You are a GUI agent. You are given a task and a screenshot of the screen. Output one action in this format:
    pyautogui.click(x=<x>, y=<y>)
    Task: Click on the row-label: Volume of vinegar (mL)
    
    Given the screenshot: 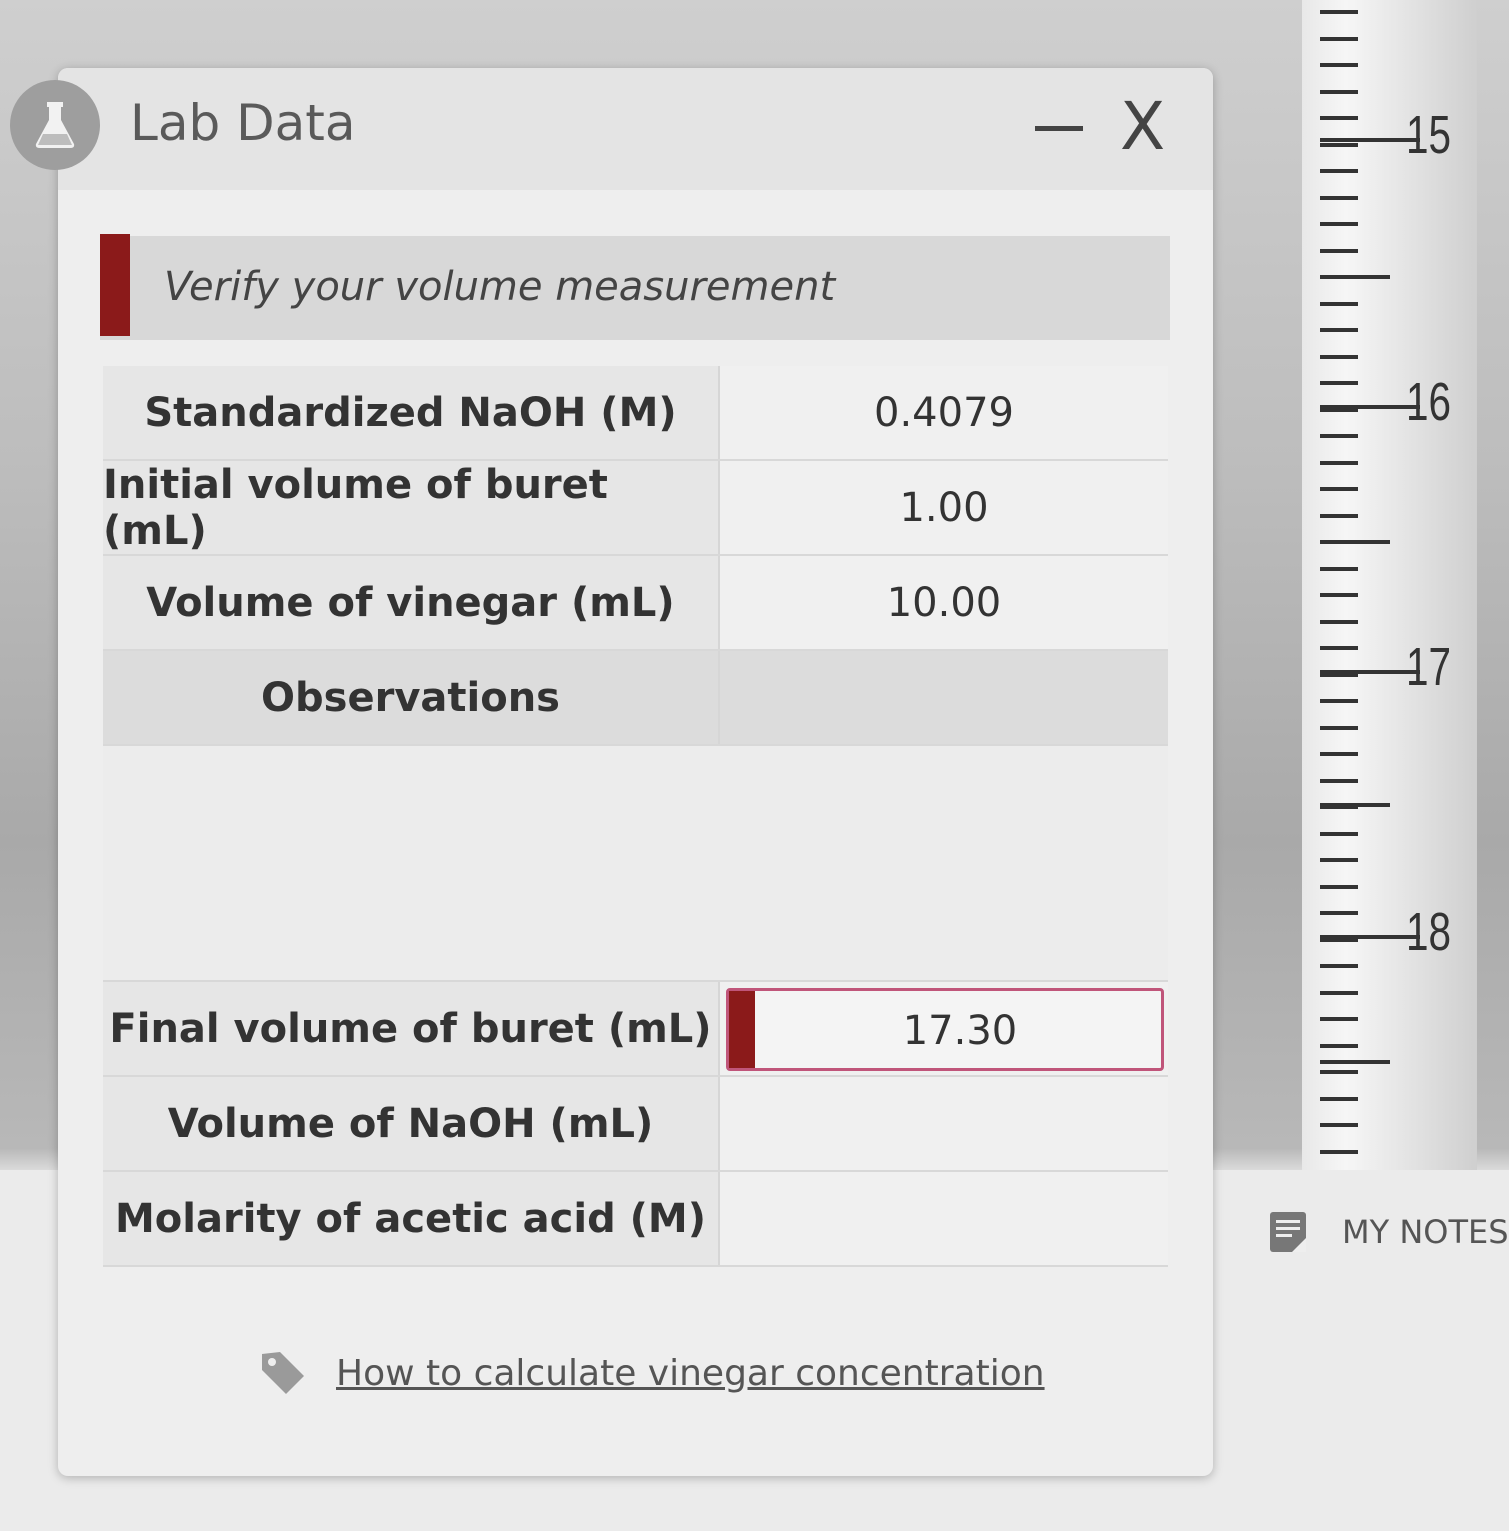 What is the action you would take?
    pyautogui.click(x=411, y=602)
    